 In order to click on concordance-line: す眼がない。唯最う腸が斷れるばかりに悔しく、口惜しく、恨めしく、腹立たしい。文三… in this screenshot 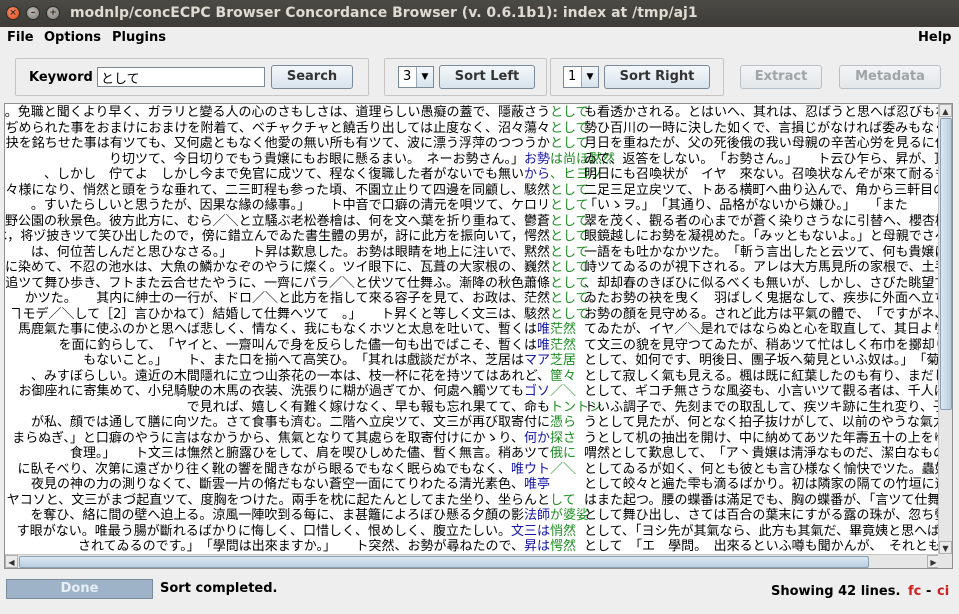, I will do `click(472, 531)`.